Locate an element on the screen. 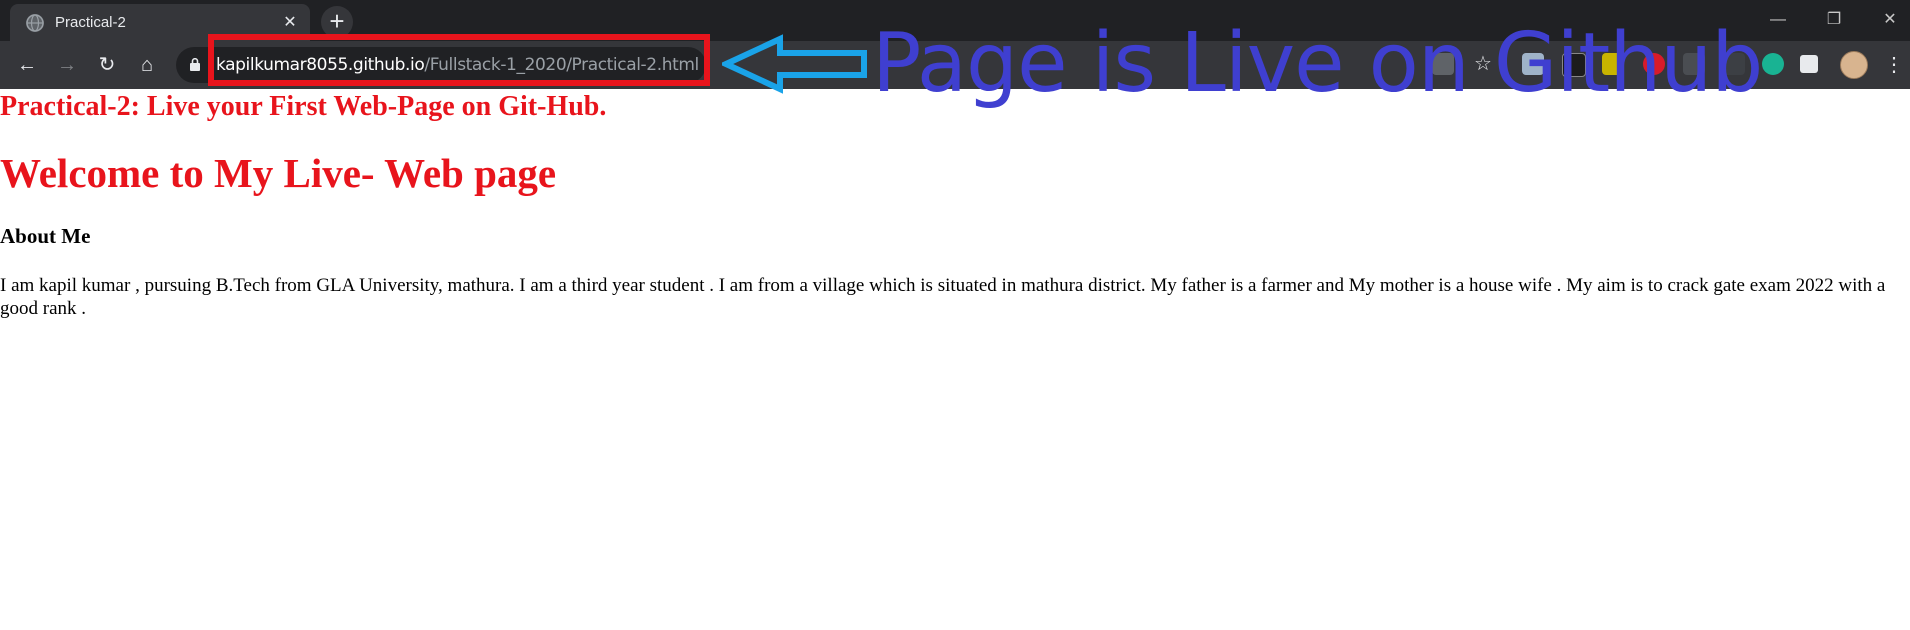 The height and width of the screenshot is (630, 1910). url-highlight-box is located at coordinates (459, 60).